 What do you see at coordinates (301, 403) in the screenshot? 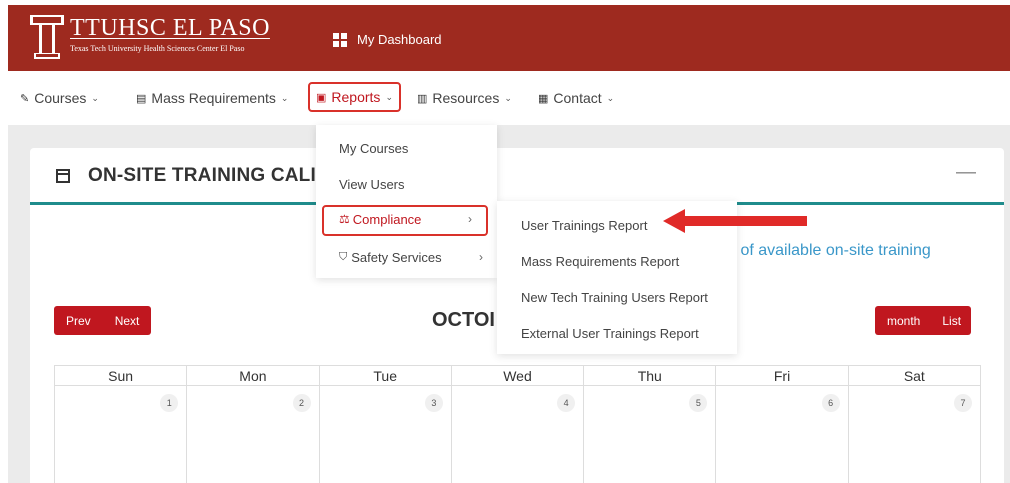
I see `day-number: 2` at bounding box center [301, 403].